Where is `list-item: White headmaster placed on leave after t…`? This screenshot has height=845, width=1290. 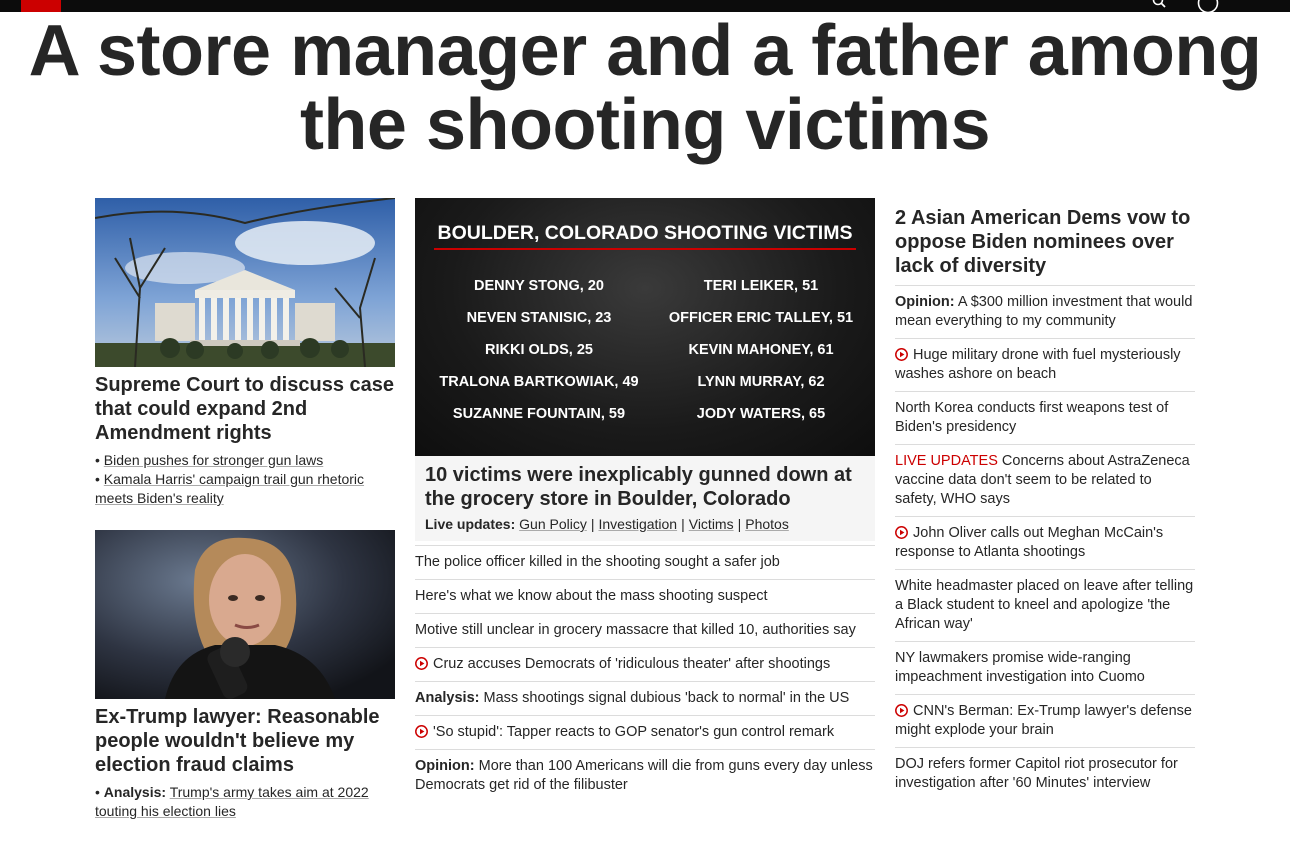 list-item: White headmaster placed on leave after t… is located at coordinates (1045, 605).